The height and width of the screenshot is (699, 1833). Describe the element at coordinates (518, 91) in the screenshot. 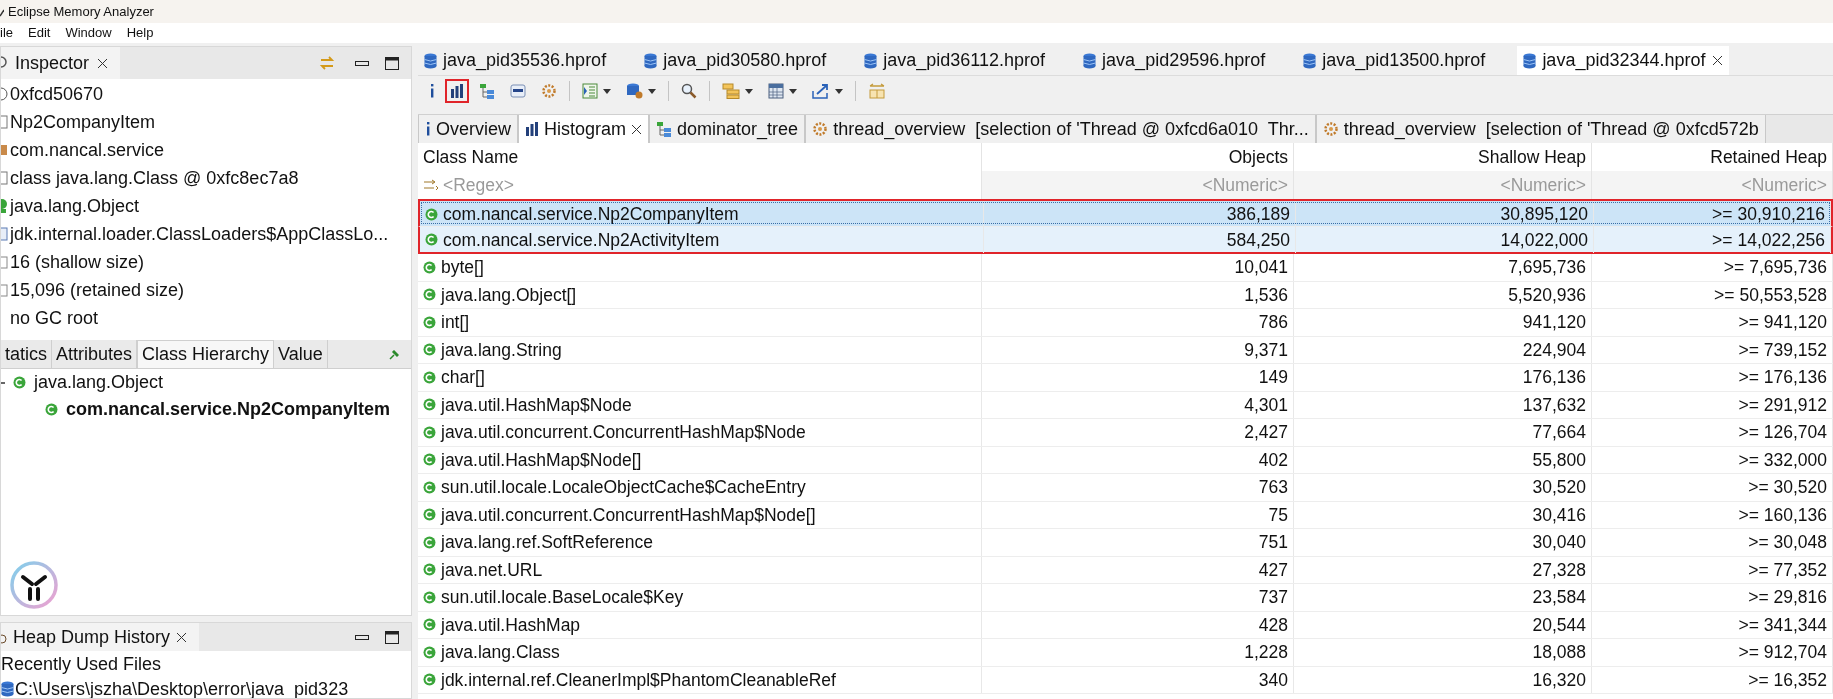

I see `query-icon` at that location.